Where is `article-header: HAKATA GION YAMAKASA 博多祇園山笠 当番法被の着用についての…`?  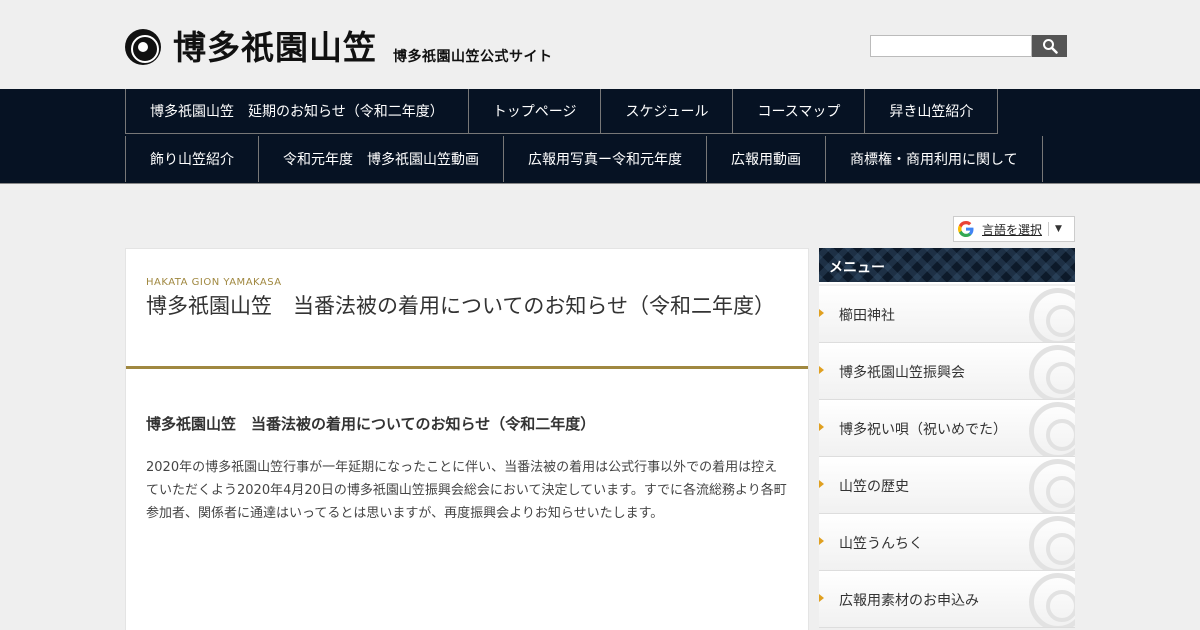
article-header: HAKATA GION YAMAKASA 博多祇園山笠 当番法被の着用についての… is located at coordinates (467, 309).